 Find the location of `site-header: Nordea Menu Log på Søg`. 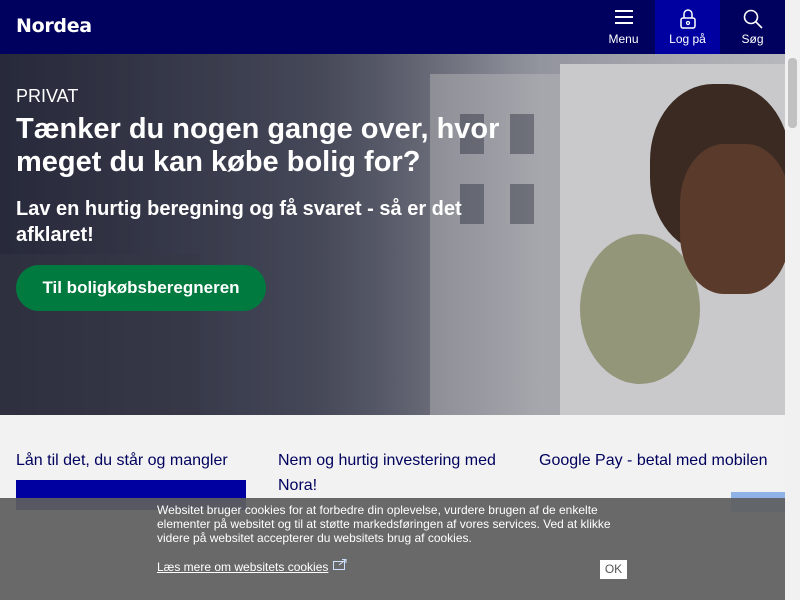

site-header: Nordea Menu Log på Søg is located at coordinates (392, 27).